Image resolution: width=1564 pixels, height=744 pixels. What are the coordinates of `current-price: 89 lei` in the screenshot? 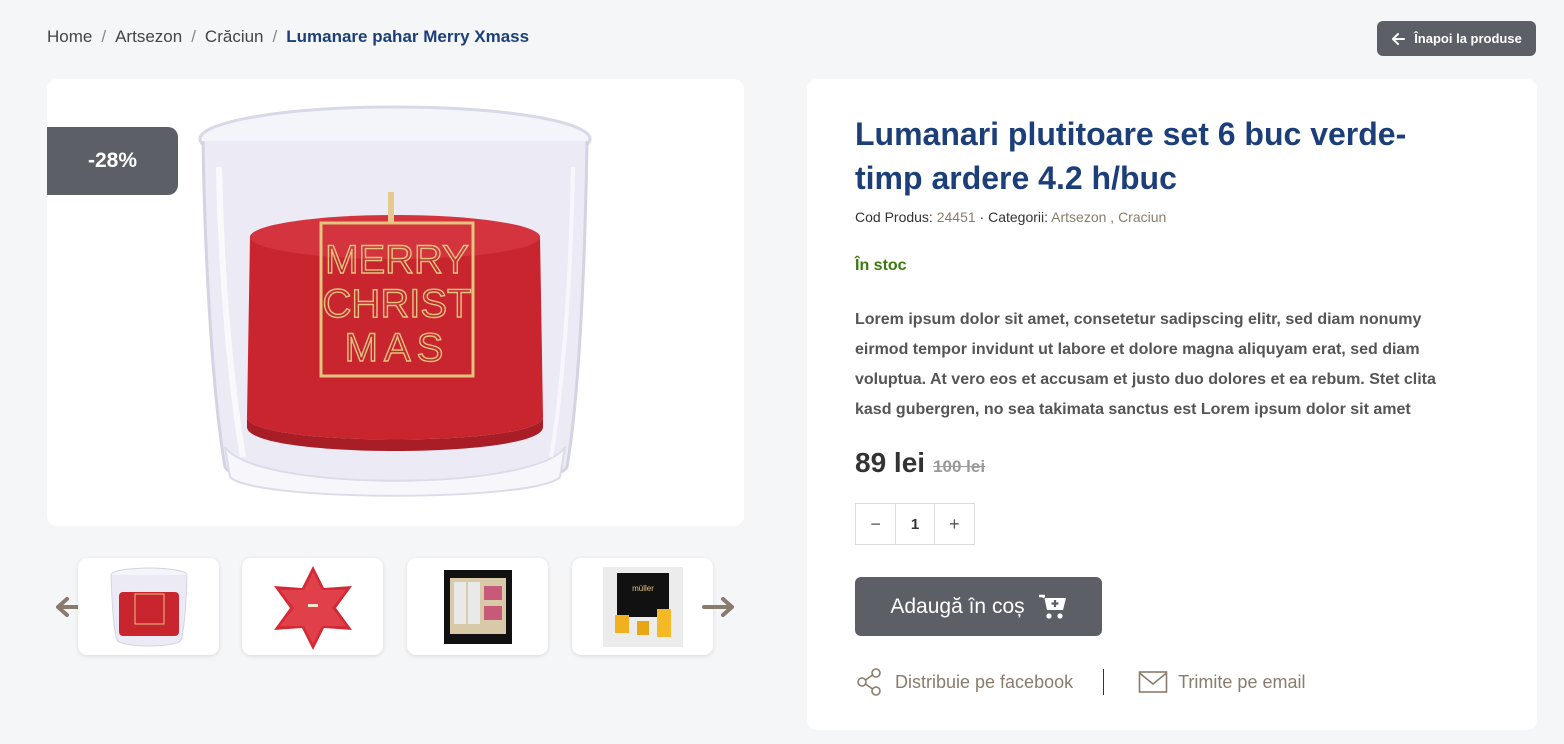 It's located at (890, 462).